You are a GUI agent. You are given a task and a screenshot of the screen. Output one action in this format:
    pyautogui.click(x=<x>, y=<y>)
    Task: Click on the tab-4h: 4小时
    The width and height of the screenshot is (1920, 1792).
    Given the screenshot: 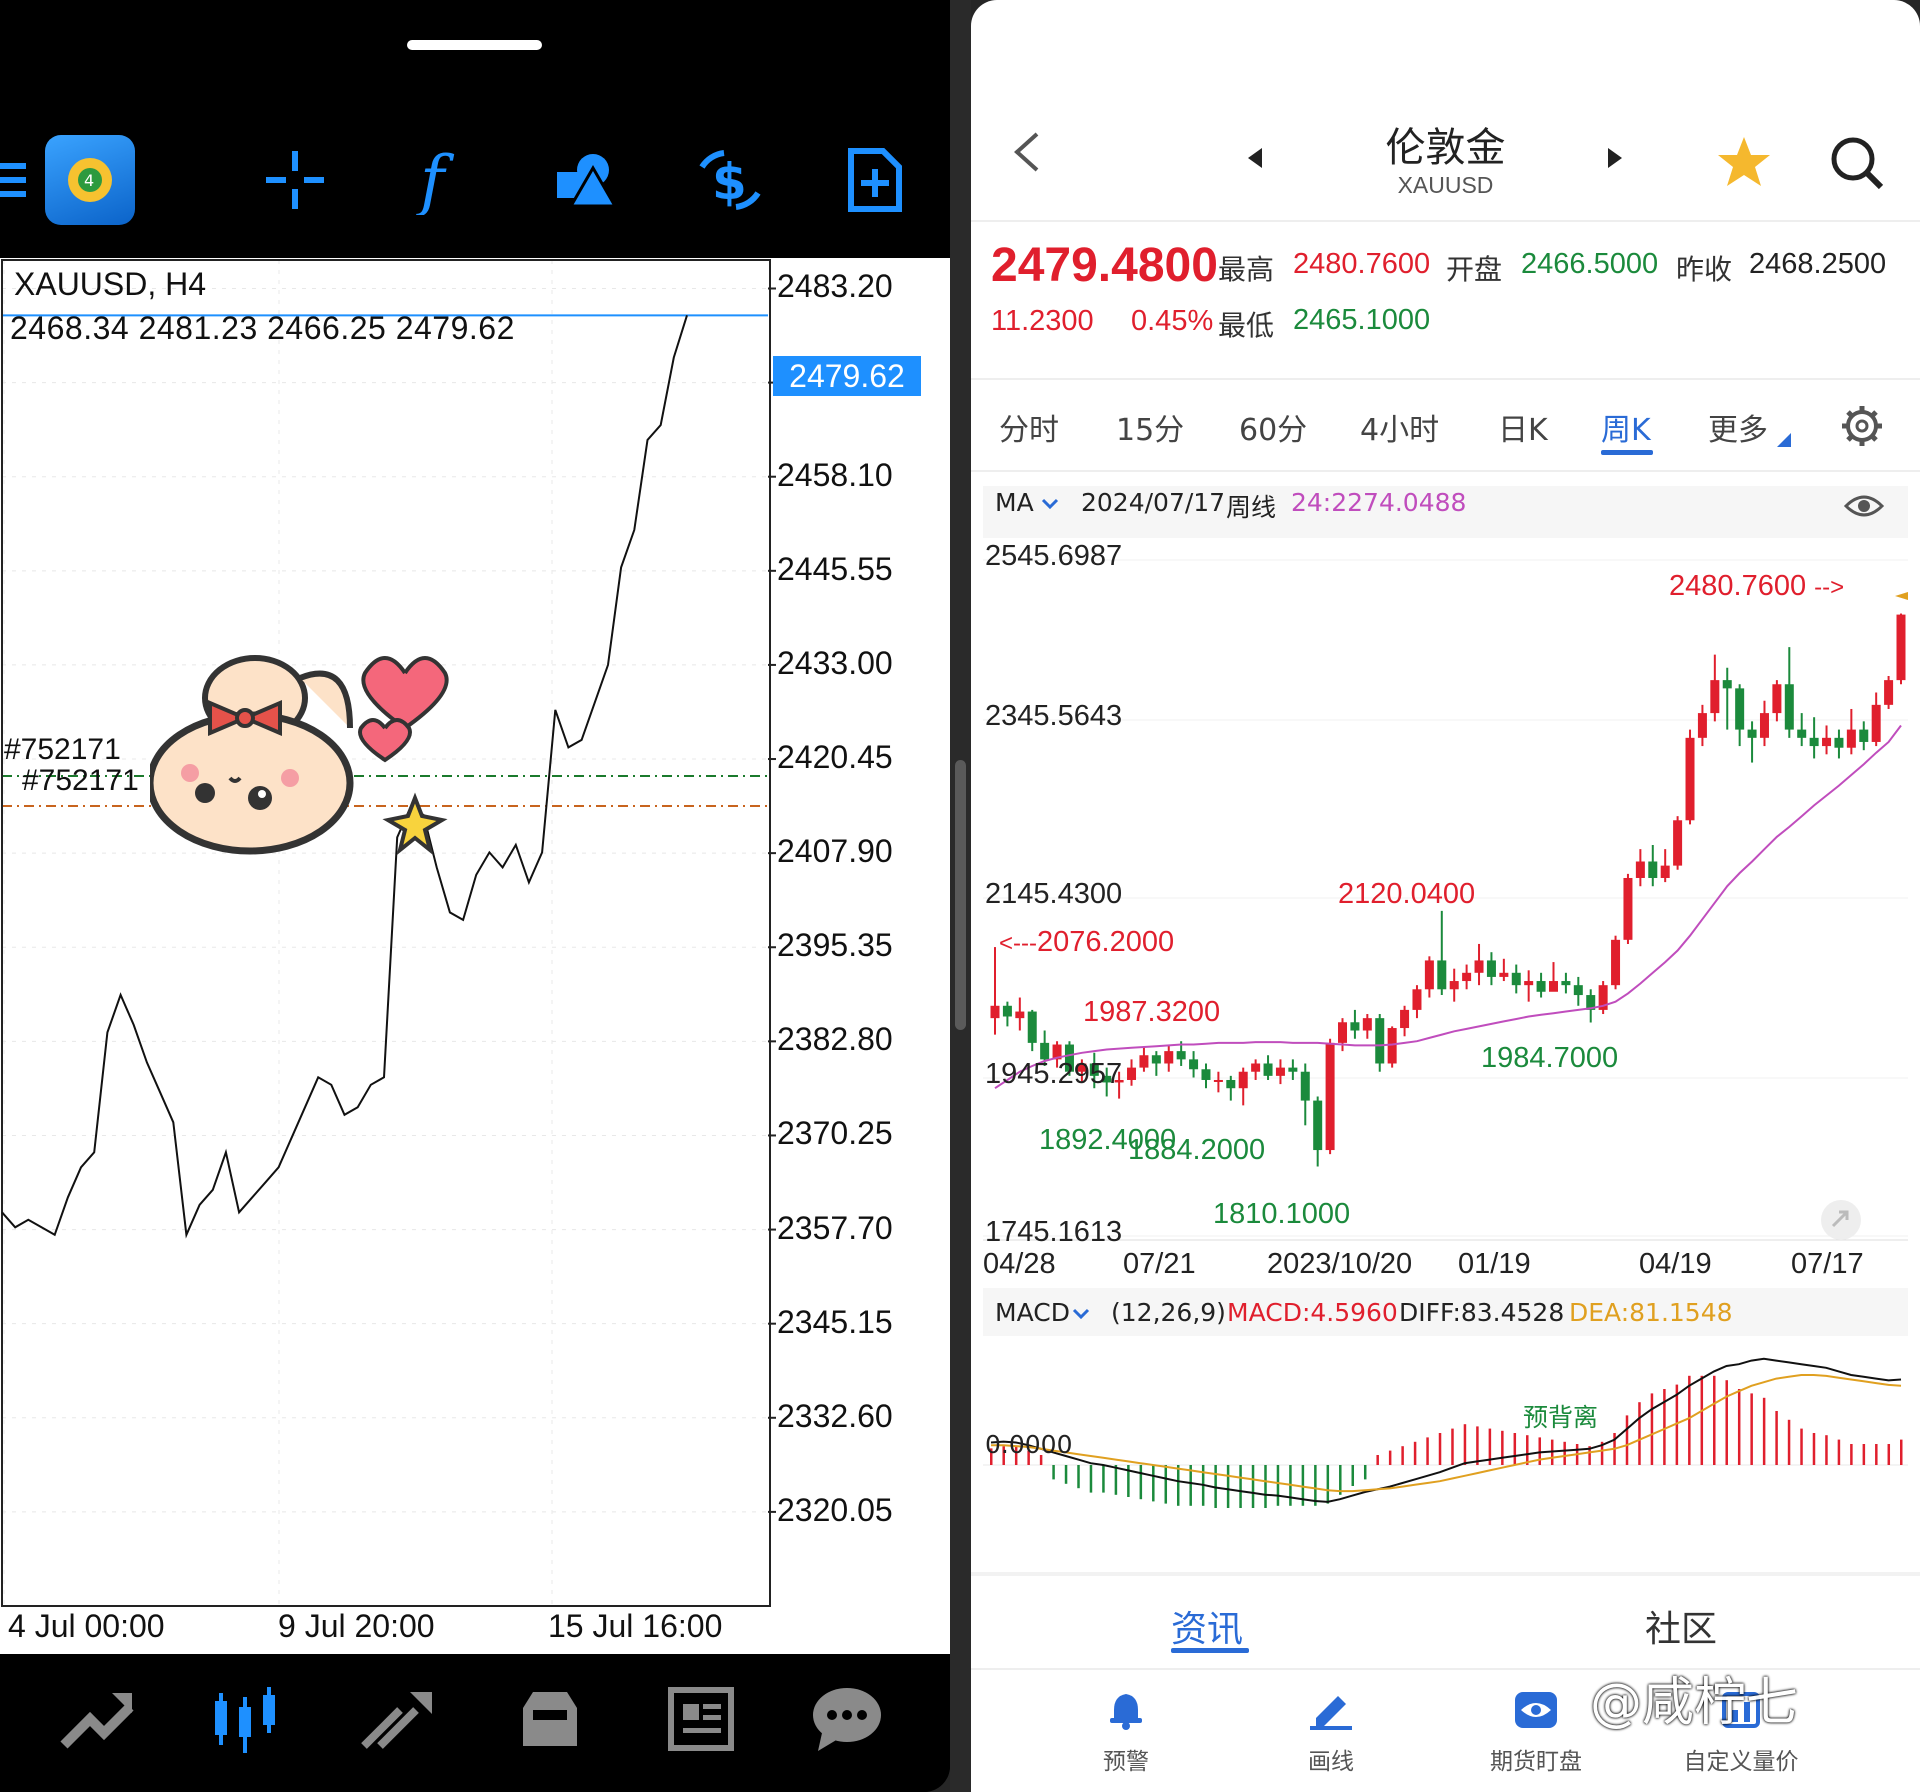 What is the action you would take?
    pyautogui.click(x=1399, y=427)
    